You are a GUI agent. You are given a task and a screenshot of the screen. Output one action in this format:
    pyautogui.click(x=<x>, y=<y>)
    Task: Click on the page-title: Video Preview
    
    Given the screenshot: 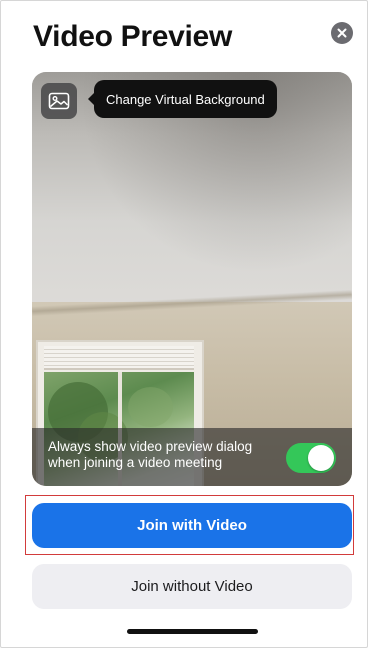 What is the action you would take?
    pyautogui.click(x=132, y=36)
    